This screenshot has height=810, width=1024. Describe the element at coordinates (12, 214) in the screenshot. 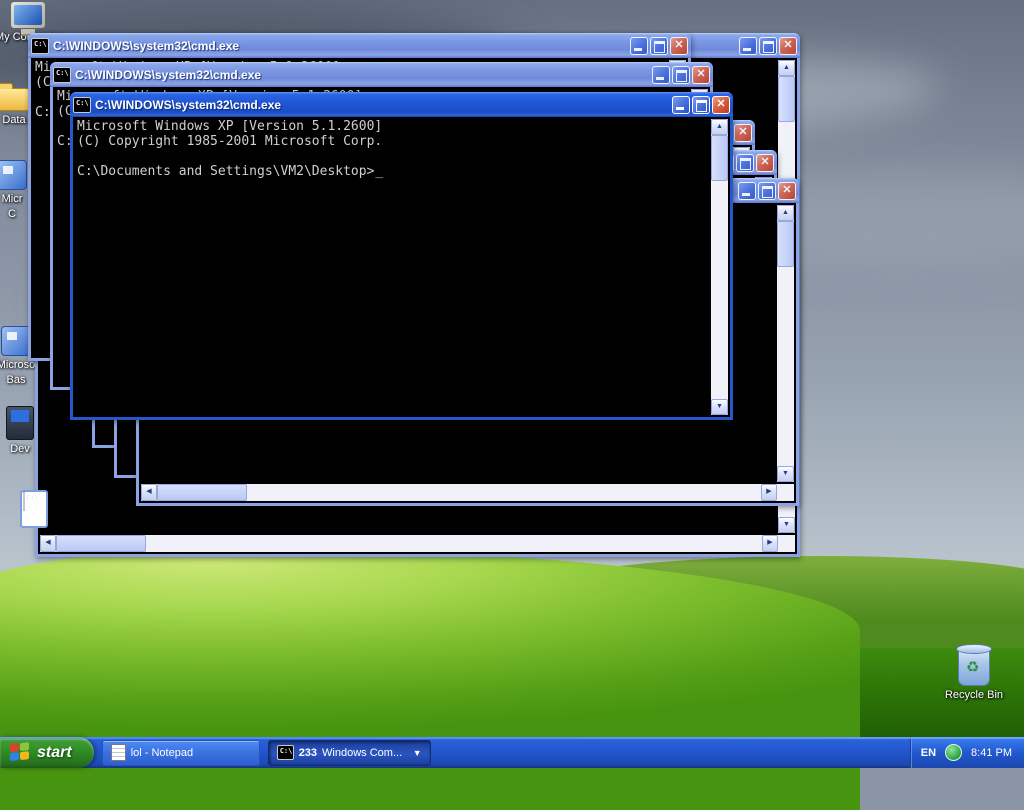

I see `icon-label: C` at that location.